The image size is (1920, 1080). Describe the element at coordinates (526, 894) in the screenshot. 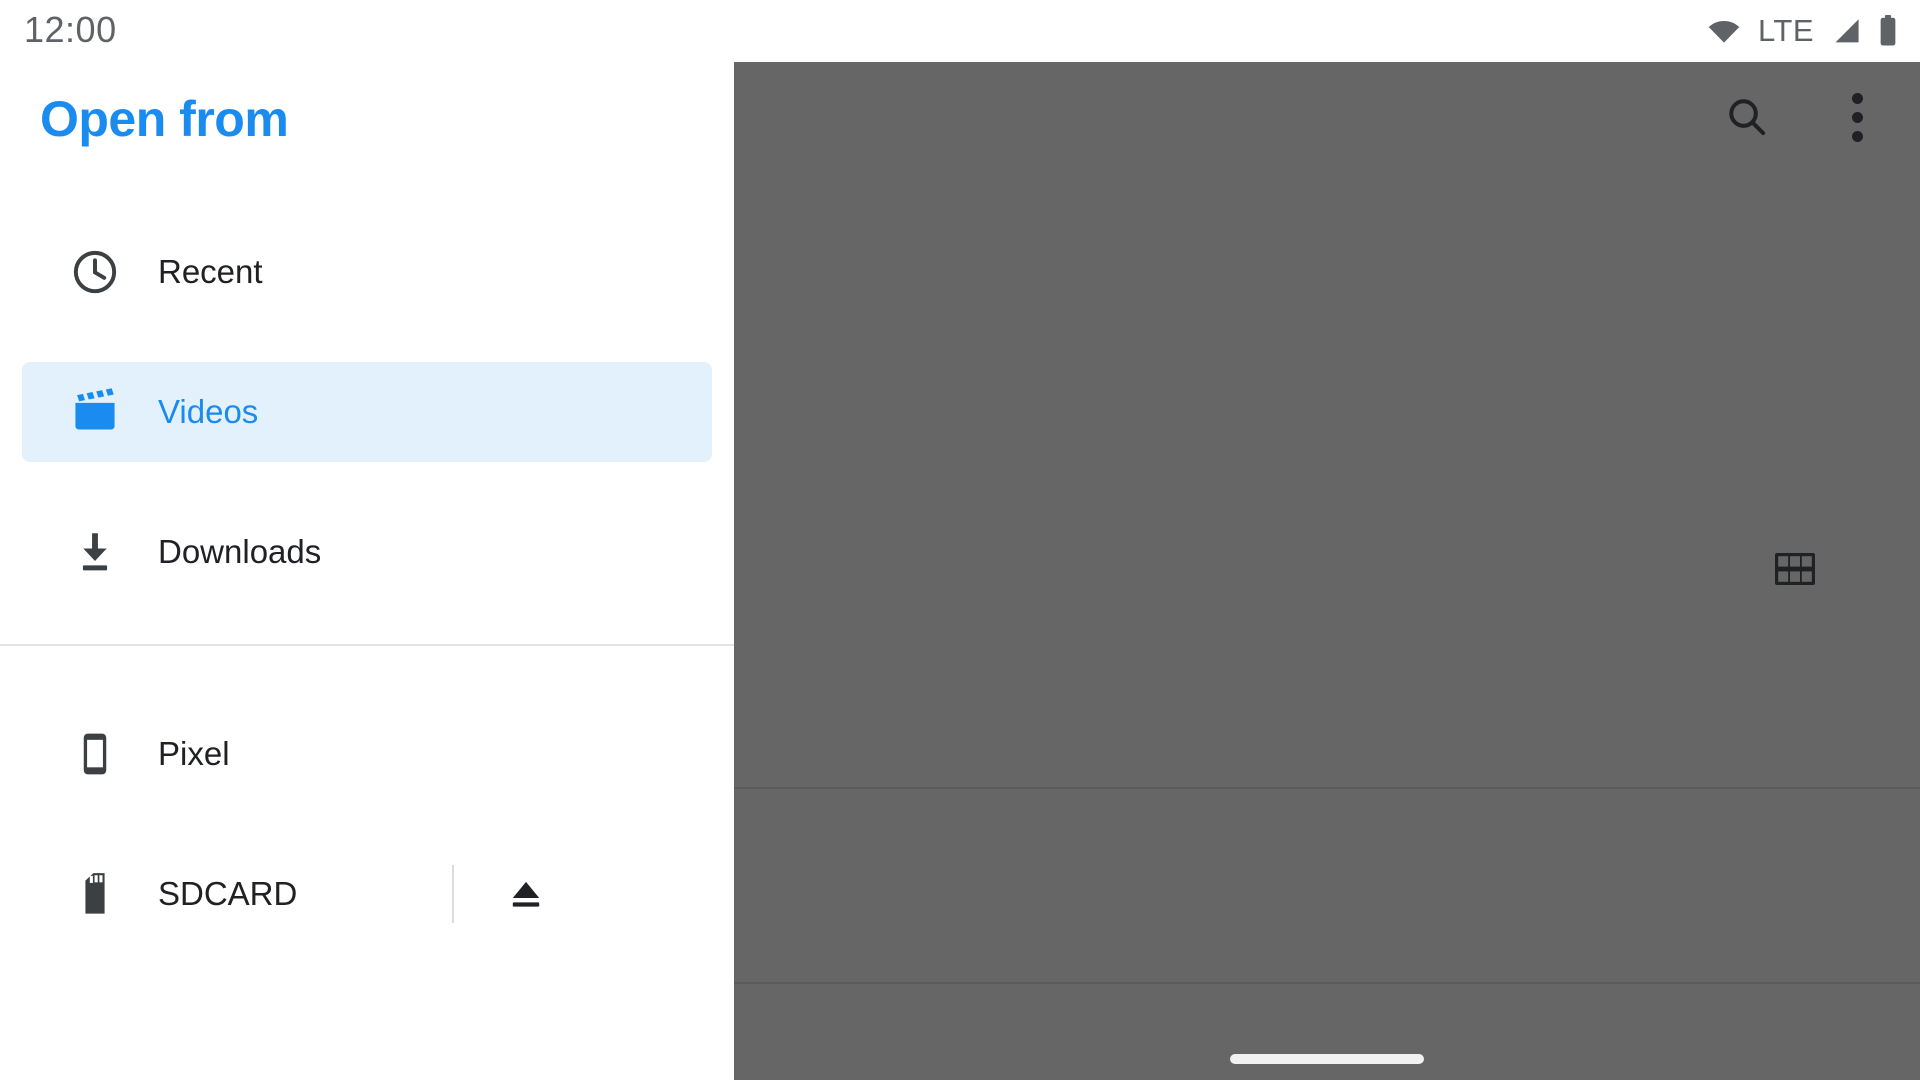

I see `eject-icon` at that location.